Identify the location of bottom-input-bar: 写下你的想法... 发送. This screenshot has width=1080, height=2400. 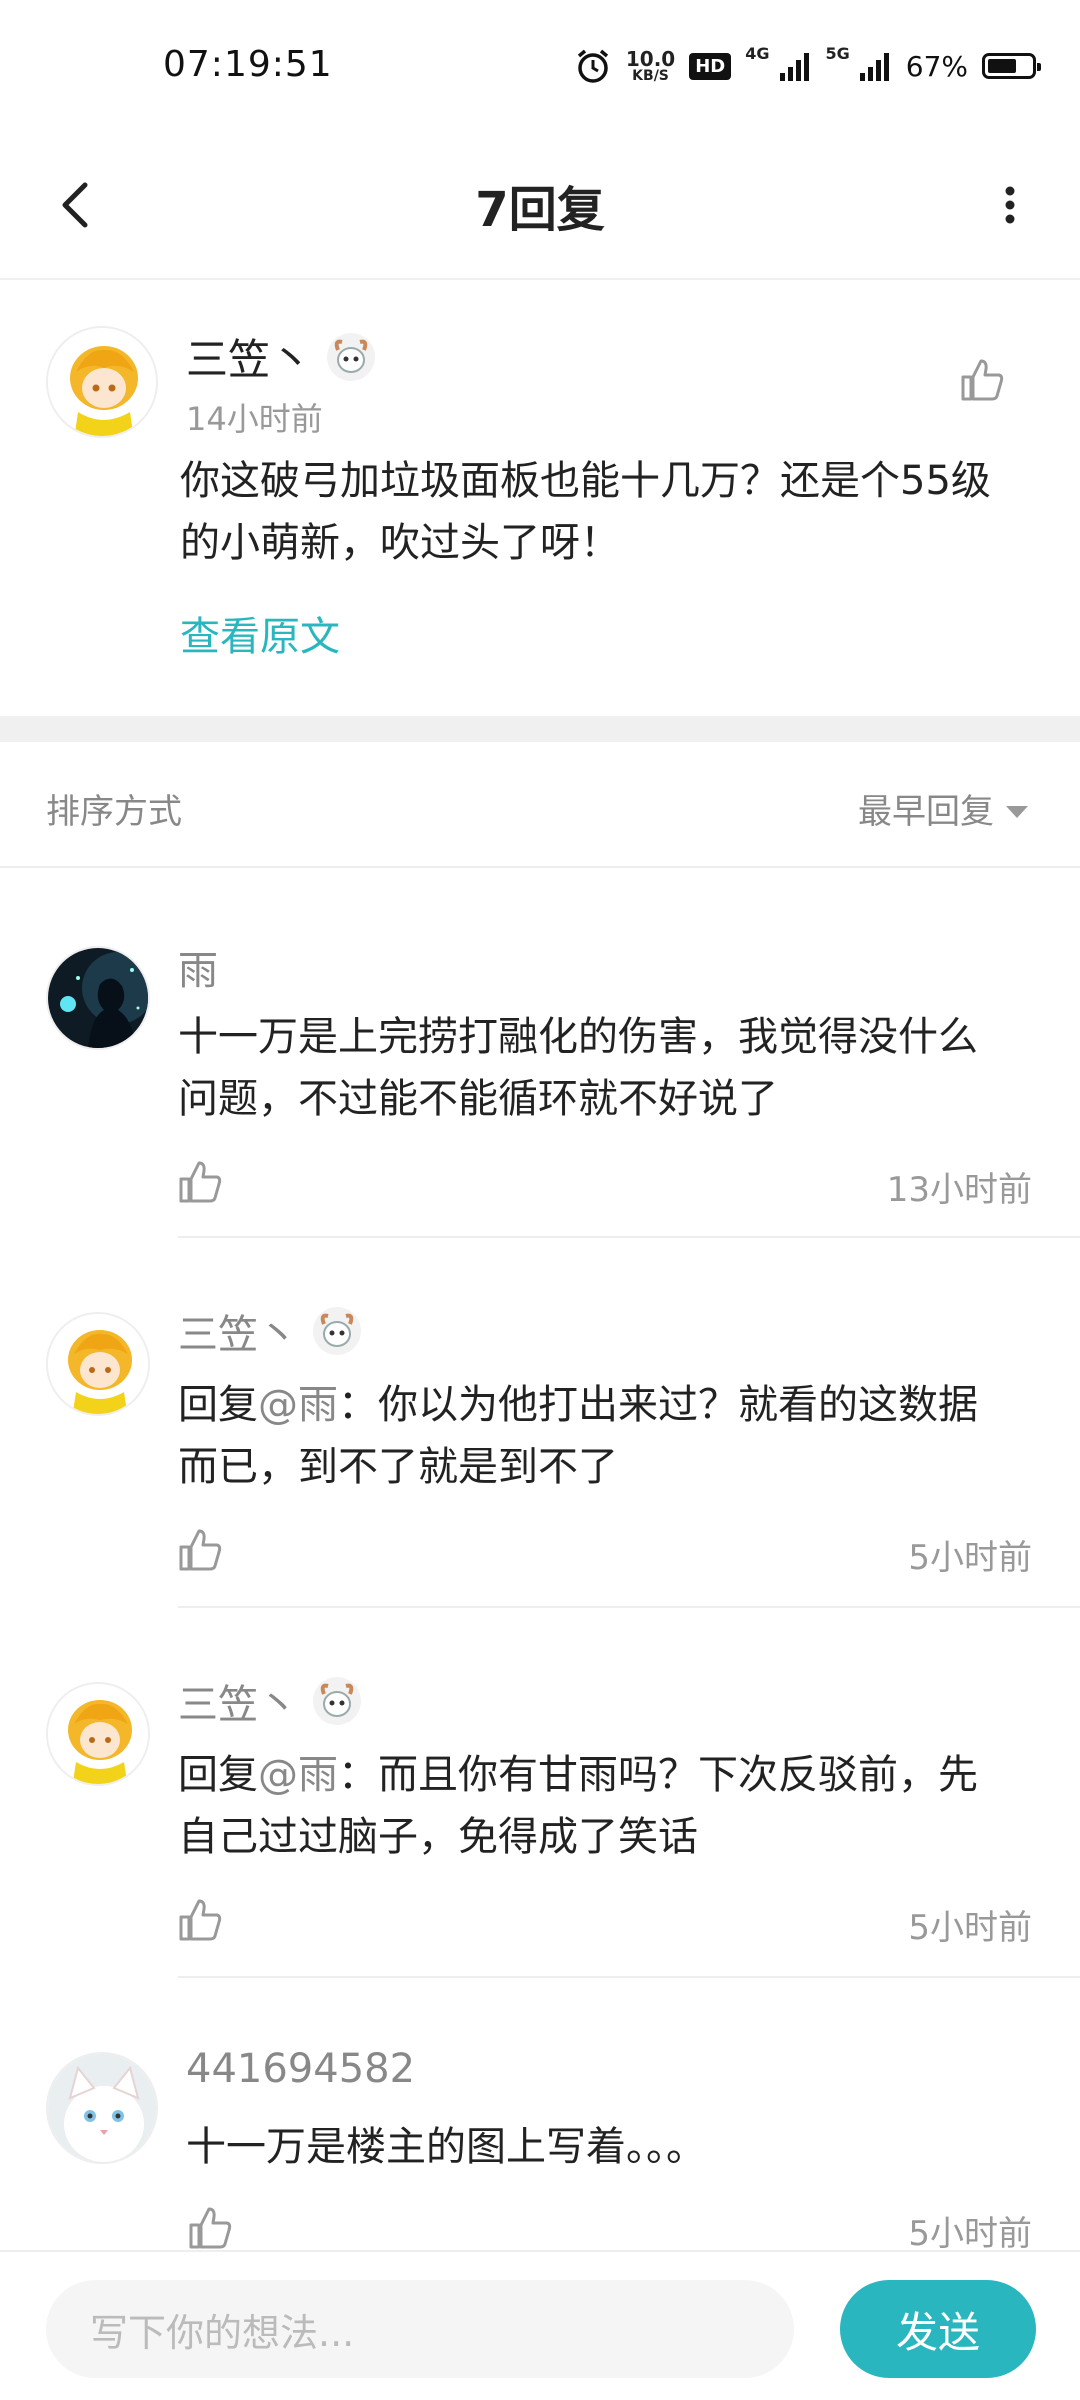
(540, 2325).